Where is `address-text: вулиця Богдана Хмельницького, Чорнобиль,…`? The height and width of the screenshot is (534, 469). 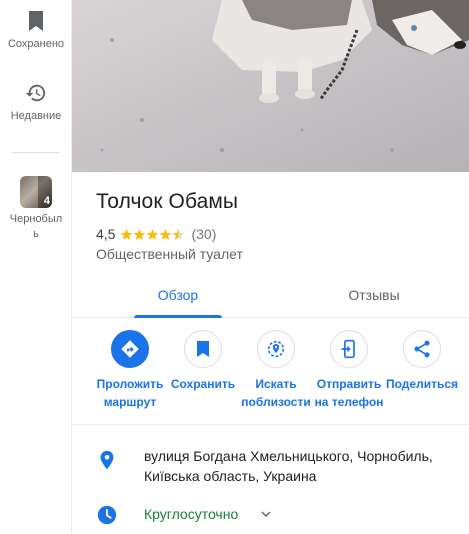
address-text: вулиця Богдана Хмельницького, Чорнобиль,… is located at coordinates (288, 466).